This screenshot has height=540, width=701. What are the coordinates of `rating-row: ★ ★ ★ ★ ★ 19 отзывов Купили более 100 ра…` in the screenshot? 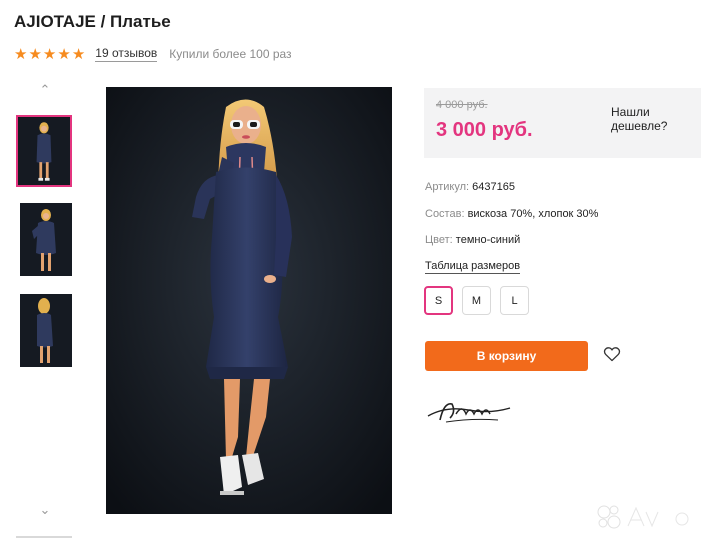 It's located at (153, 54).